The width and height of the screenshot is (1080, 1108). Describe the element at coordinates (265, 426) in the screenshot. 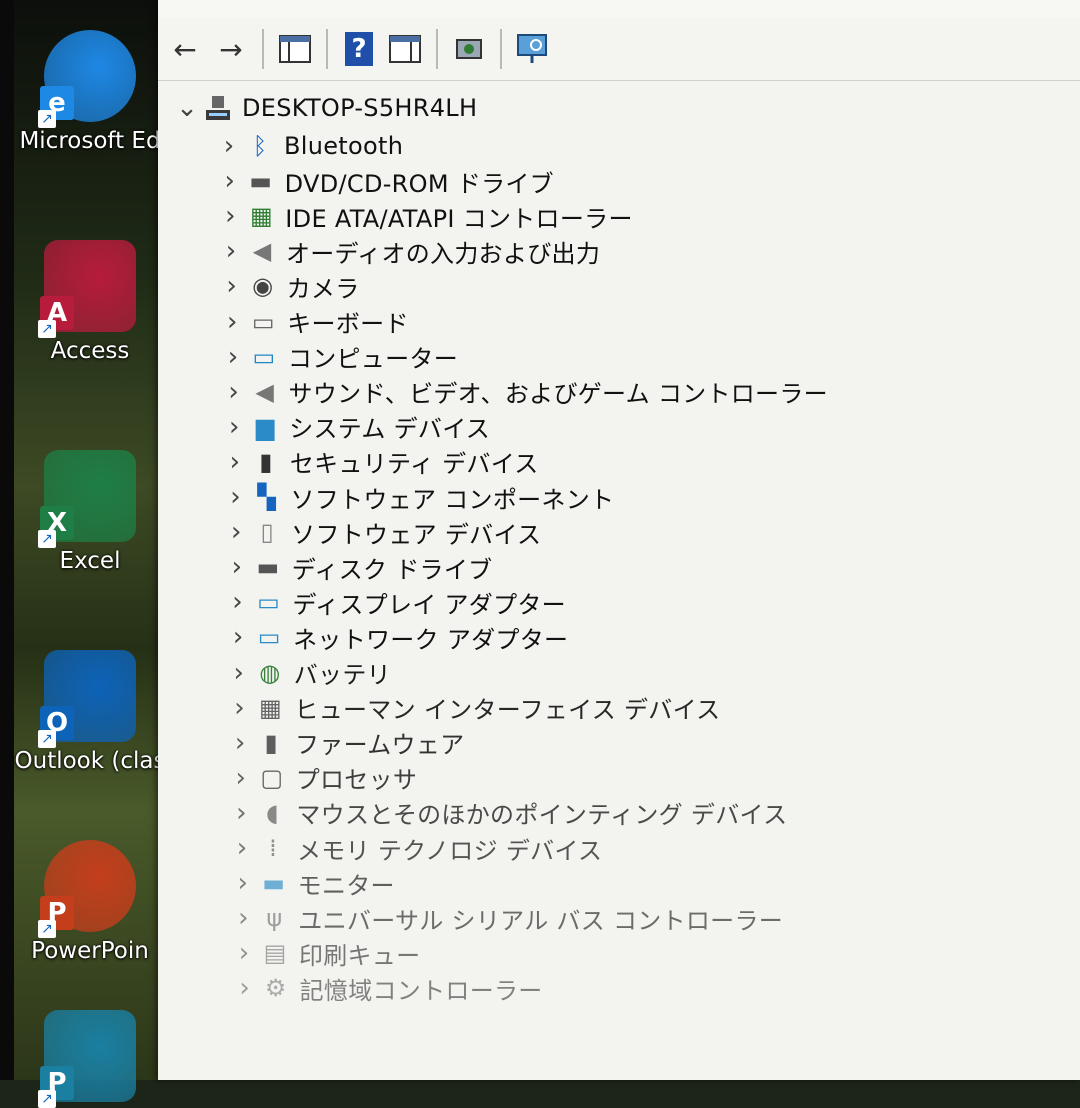

I see `system-folder-icon: ▆` at that location.